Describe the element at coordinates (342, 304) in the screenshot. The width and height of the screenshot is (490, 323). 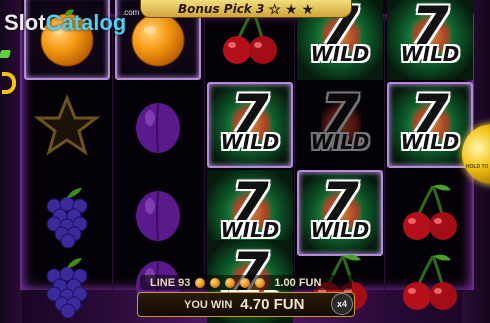
I see `multiplier-badge: x4` at that location.